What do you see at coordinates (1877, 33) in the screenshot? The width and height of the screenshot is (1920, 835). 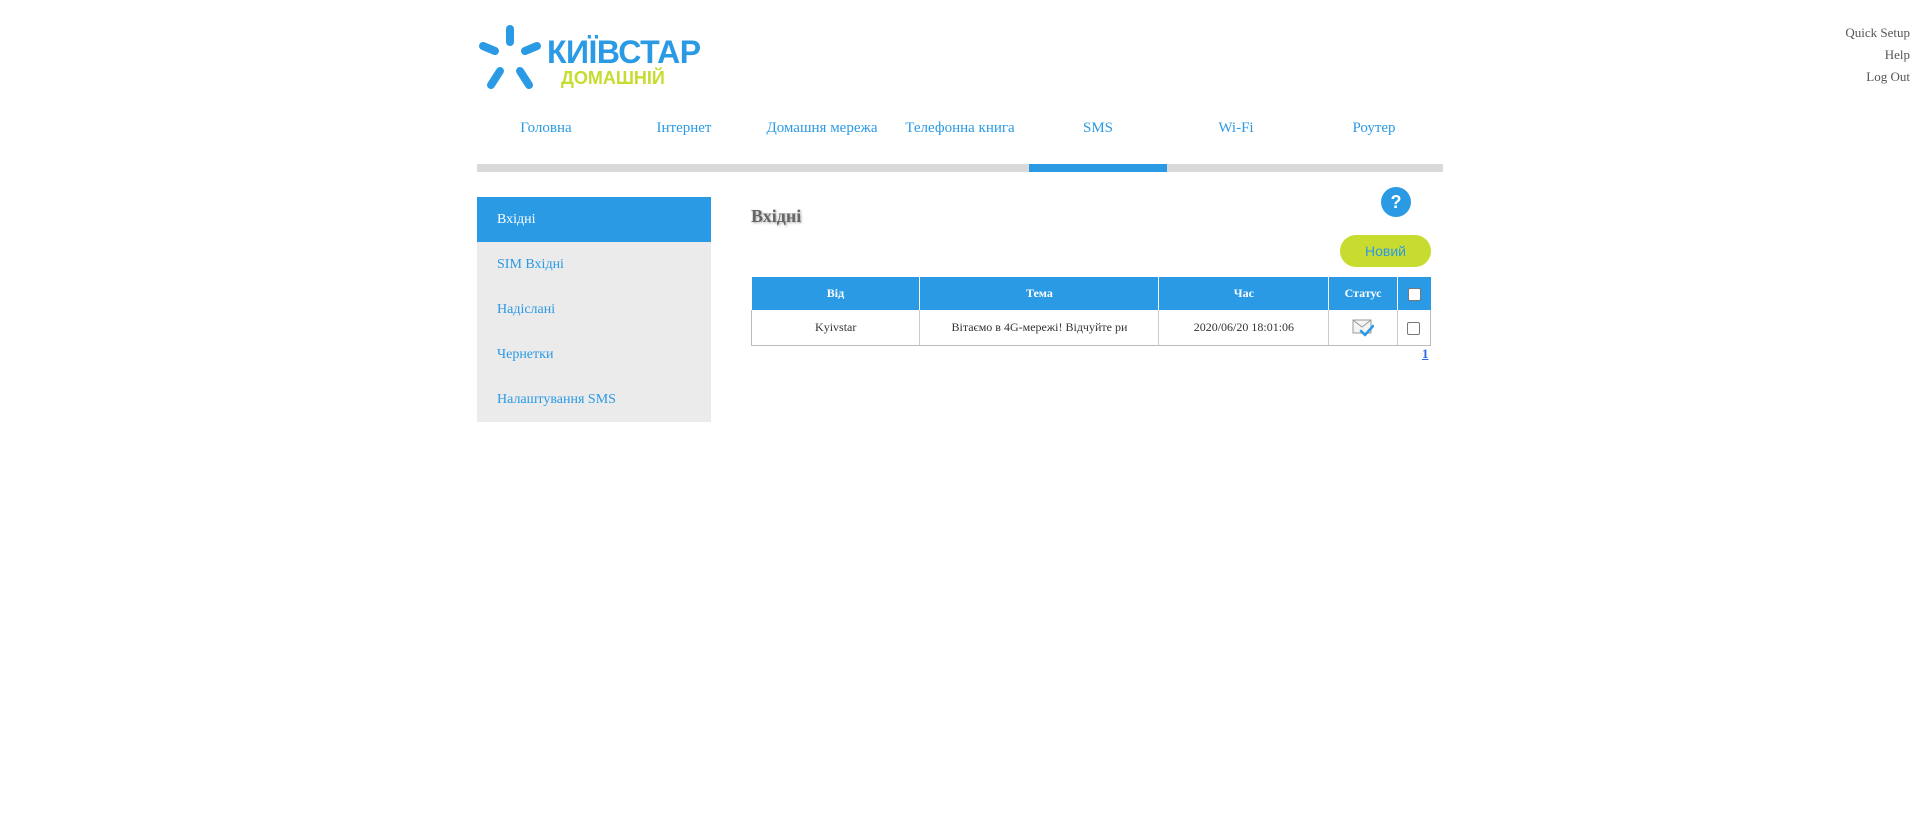 I see `quick-setup-link: Quick Setup` at bounding box center [1877, 33].